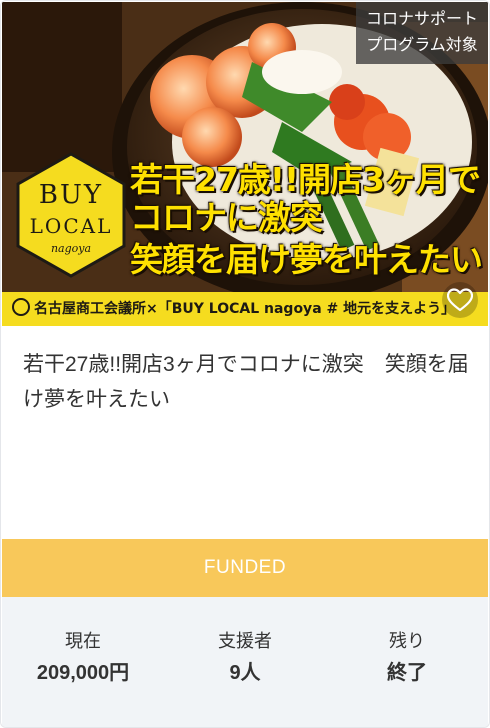  I want to click on stat-remaining: 残り 終了, so click(407, 662).